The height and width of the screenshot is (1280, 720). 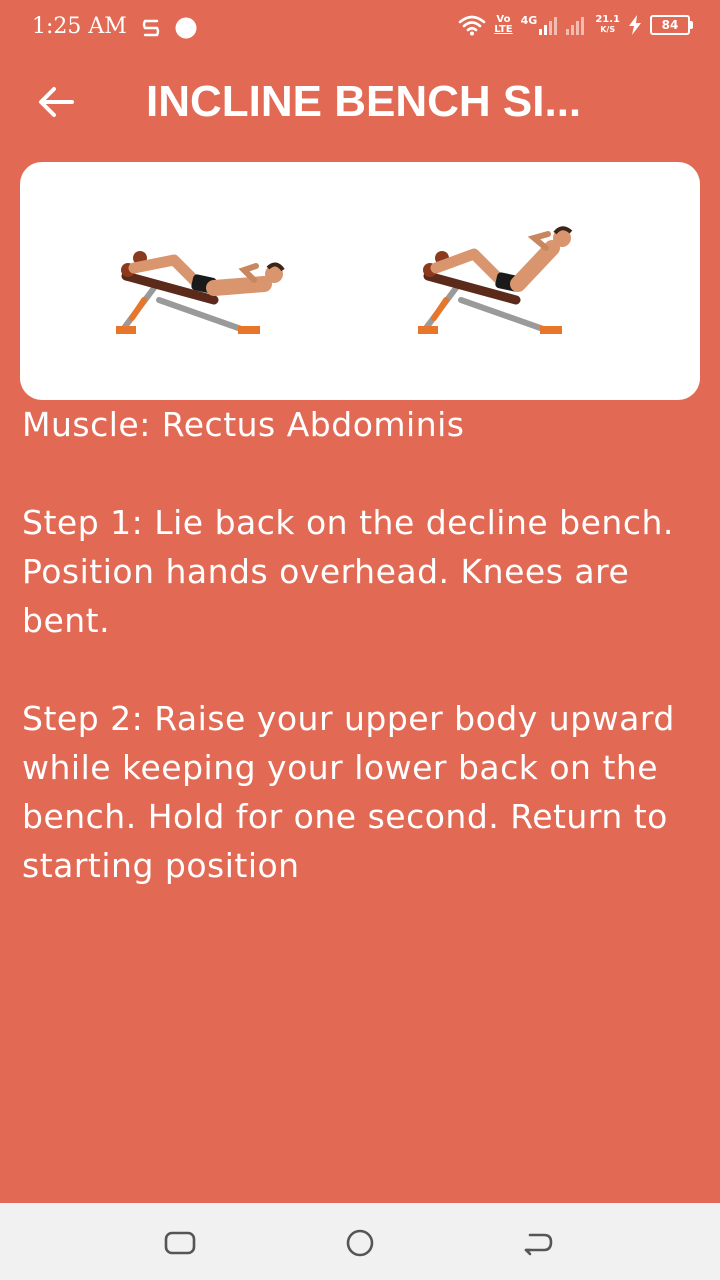 What do you see at coordinates (608, 29) in the screenshot?
I see `speed-unit: K/S` at bounding box center [608, 29].